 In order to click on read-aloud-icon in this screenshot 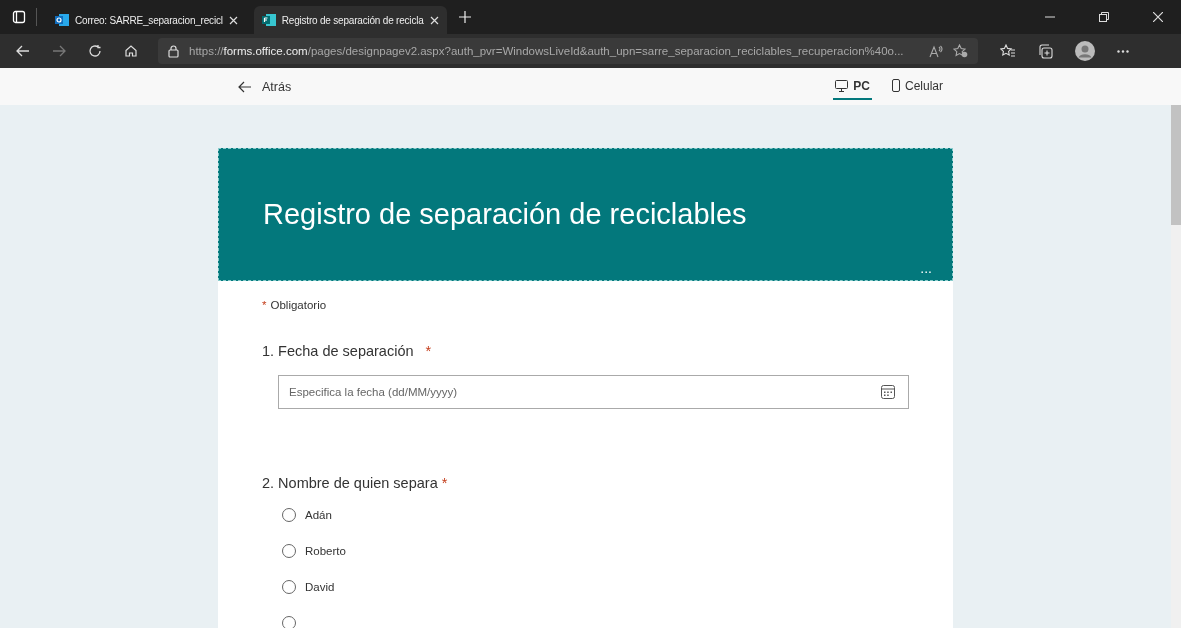, I will do `click(936, 51)`.